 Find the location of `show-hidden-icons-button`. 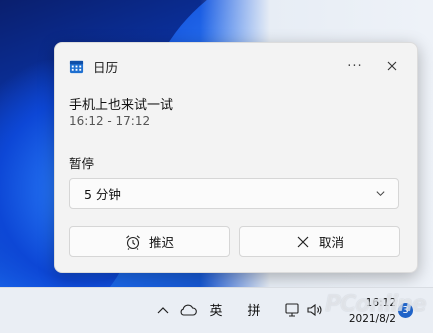

show-hidden-icons-button is located at coordinates (163, 310).